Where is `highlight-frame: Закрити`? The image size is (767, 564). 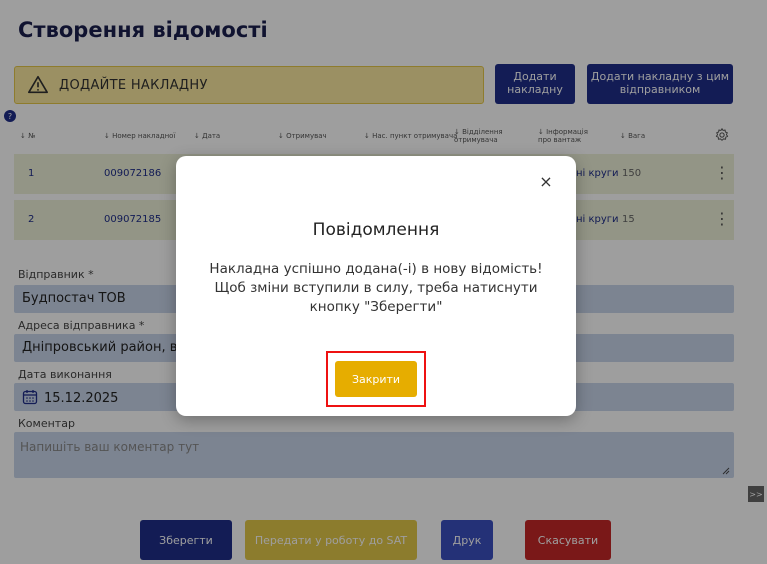 highlight-frame: Закрити is located at coordinates (376, 379).